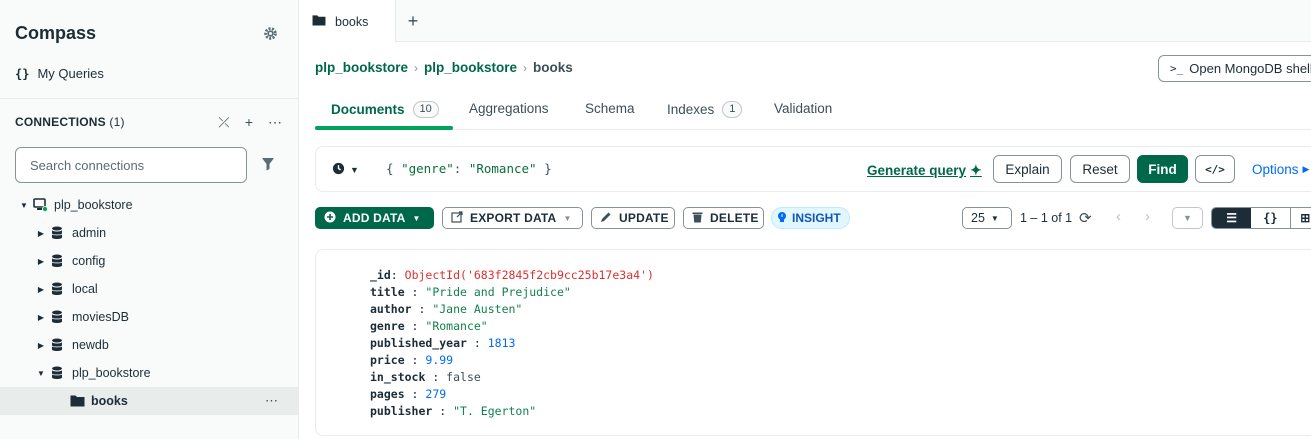  I want to click on trash-icon, so click(697, 218).